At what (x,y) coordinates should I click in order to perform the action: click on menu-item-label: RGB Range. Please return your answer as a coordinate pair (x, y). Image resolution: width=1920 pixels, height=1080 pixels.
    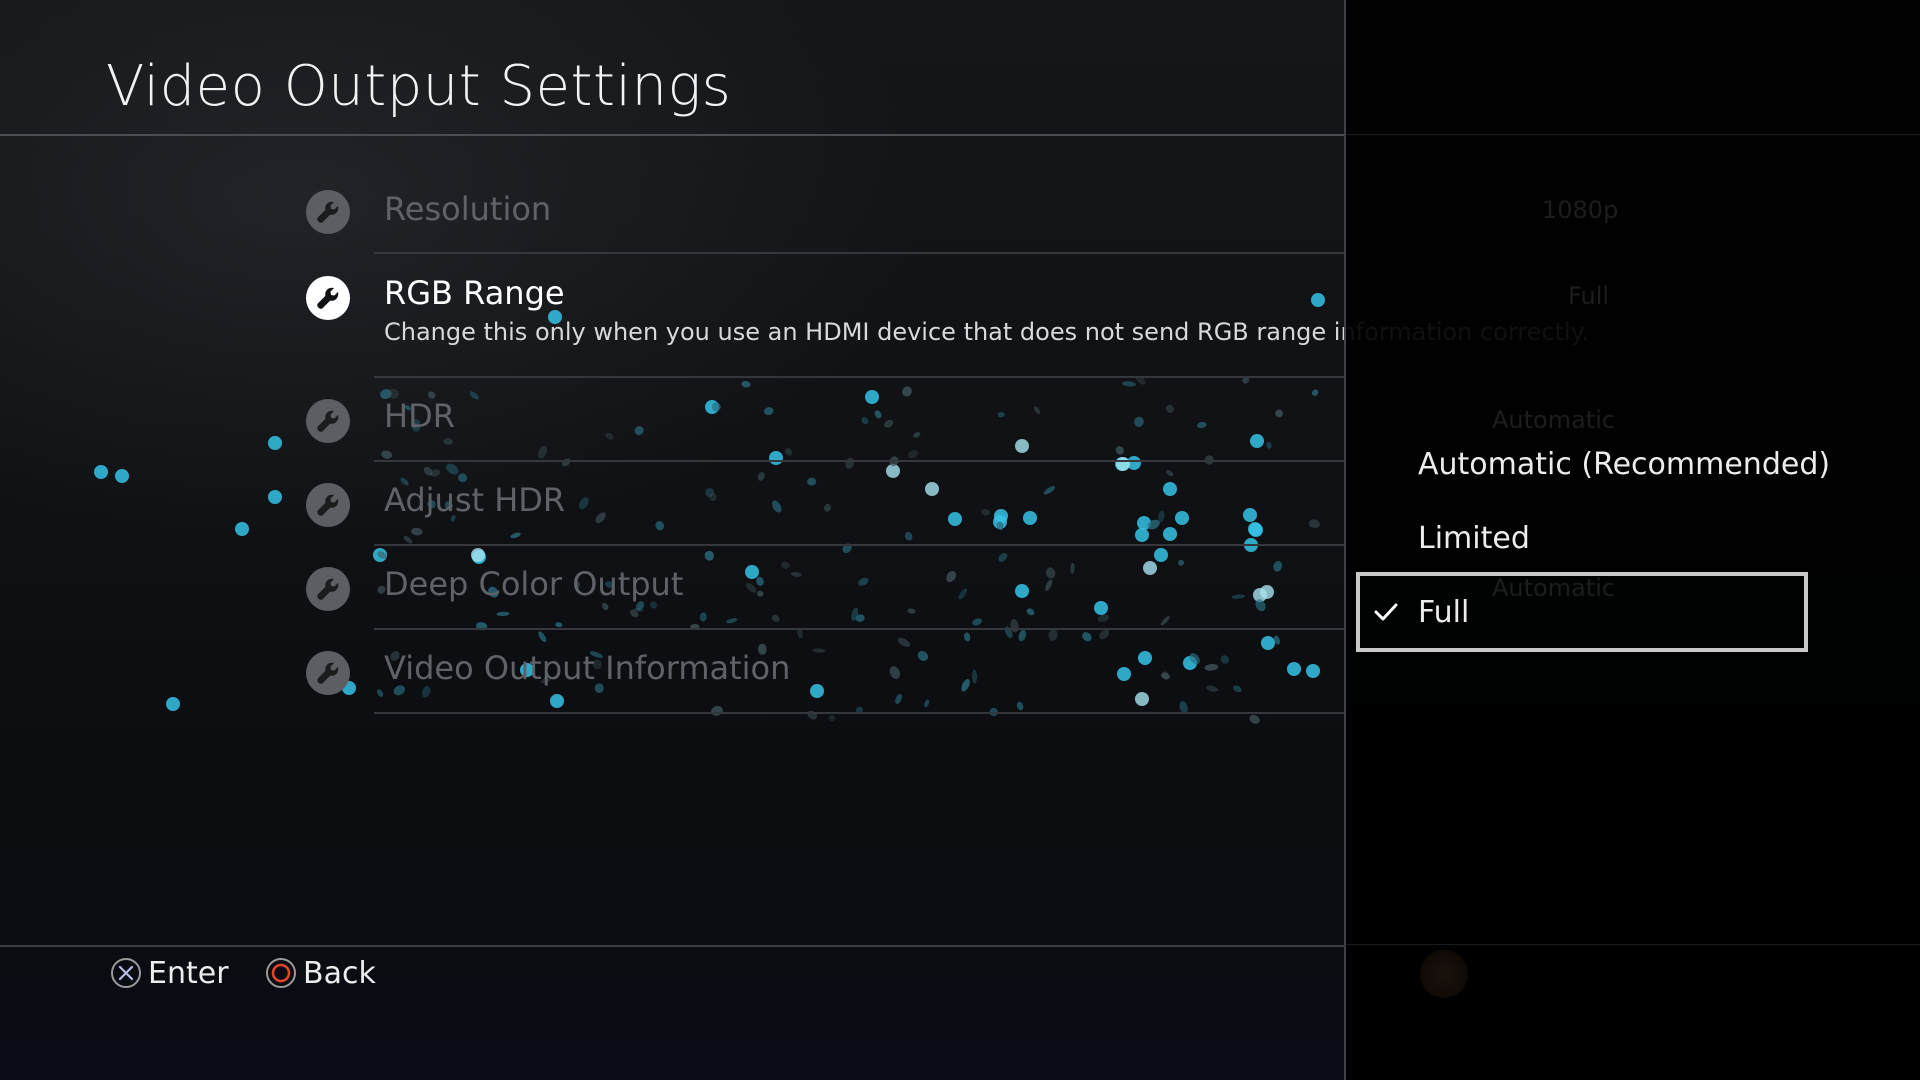
    Looking at the image, I should click on (474, 293).